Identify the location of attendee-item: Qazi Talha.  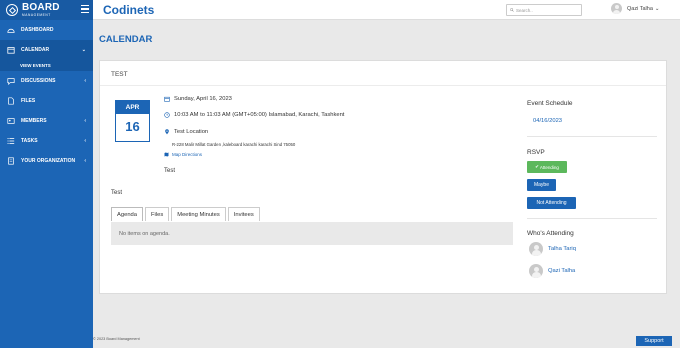
(552, 271).